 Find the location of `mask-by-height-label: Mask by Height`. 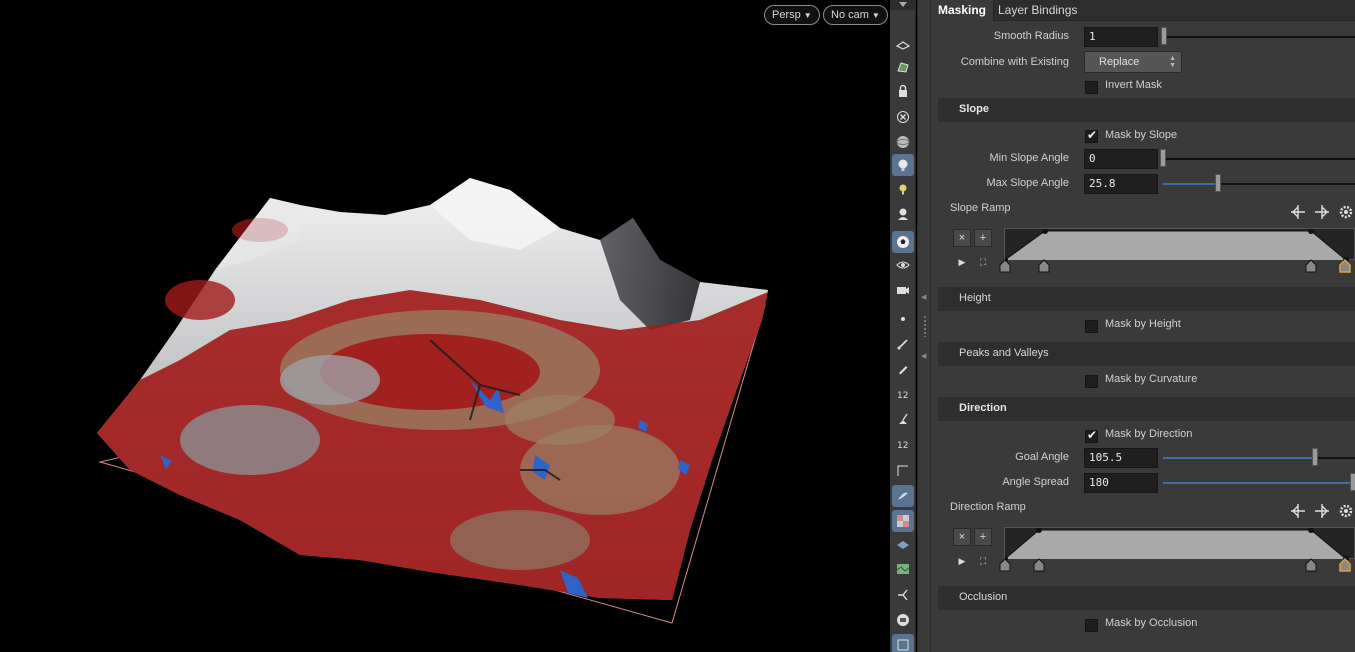

mask-by-height-label: Mask by Height is located at coordinates (1143, 324).